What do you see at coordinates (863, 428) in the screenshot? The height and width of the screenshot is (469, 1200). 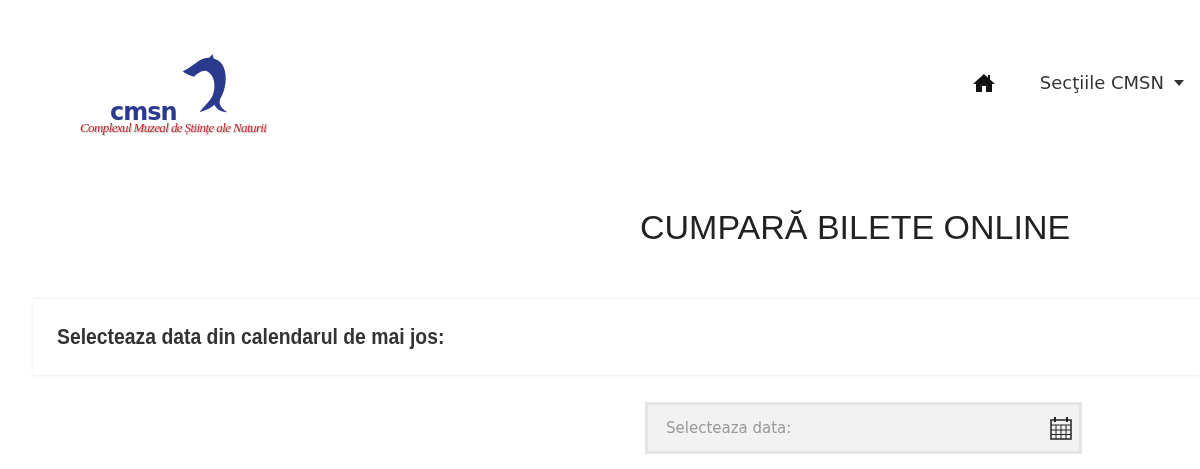 I see `date-field: Selecteaza data:` at bounding box center [863, 428].